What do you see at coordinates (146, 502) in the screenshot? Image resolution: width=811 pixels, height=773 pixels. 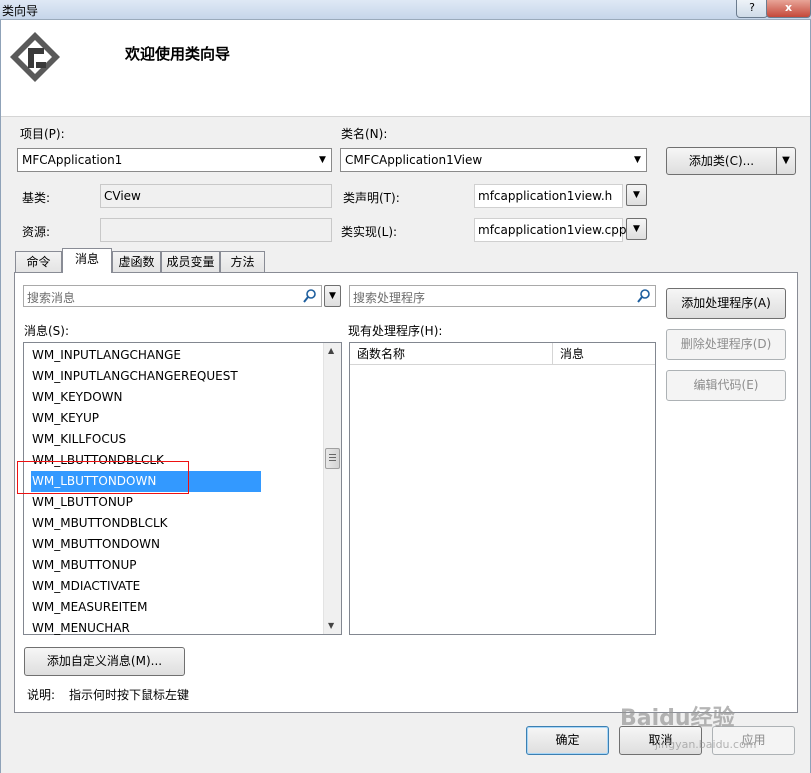 I see `list-item: WM_LBUTTONUP` at bounding box center [146, 502].